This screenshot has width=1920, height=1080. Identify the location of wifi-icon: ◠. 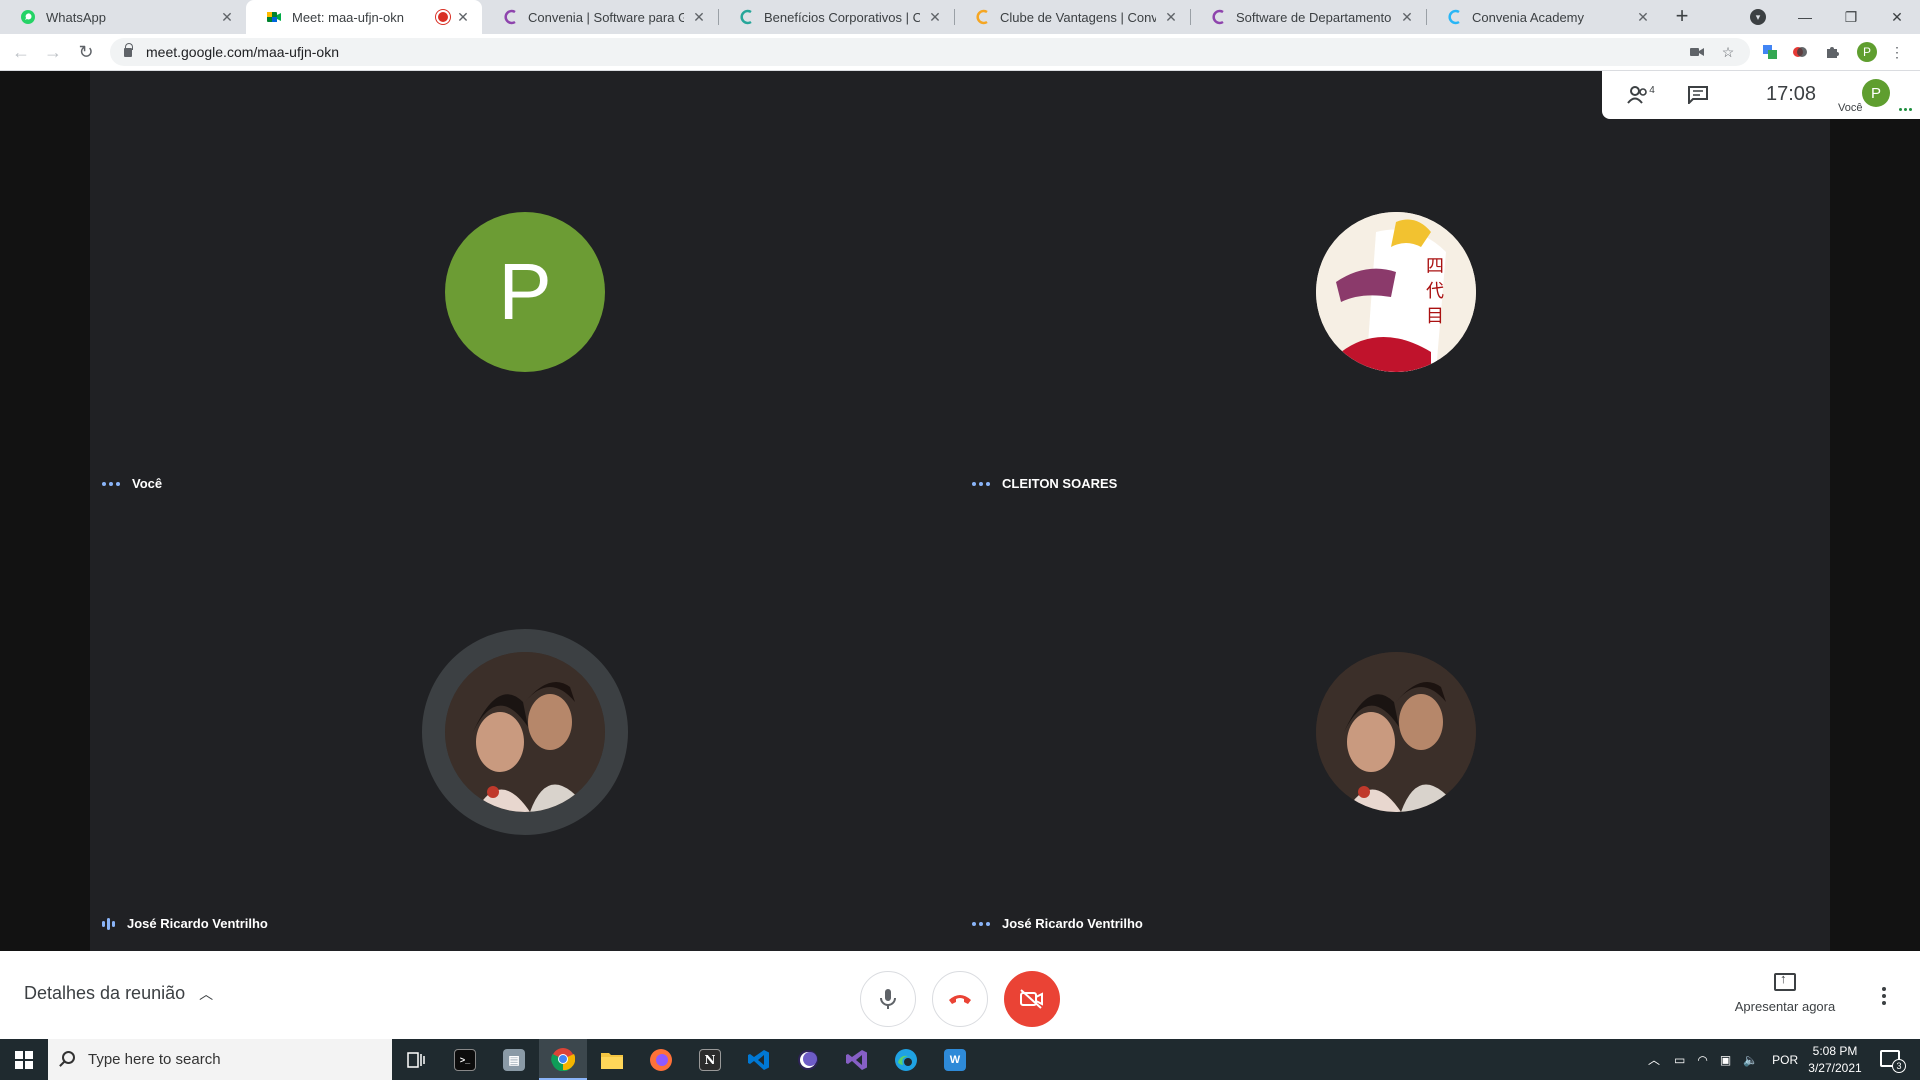
(1702, 1060).